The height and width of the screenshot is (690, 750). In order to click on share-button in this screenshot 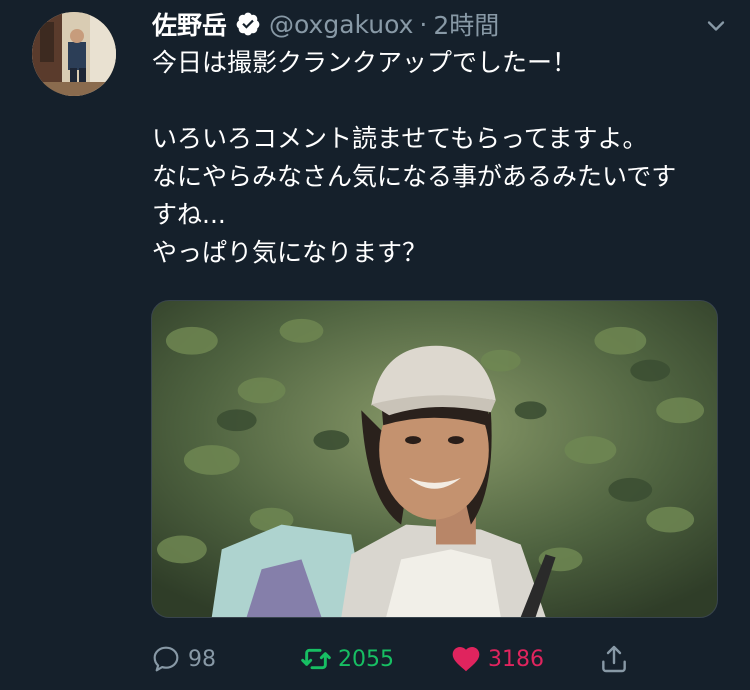, I will do `click(614, 659)`.